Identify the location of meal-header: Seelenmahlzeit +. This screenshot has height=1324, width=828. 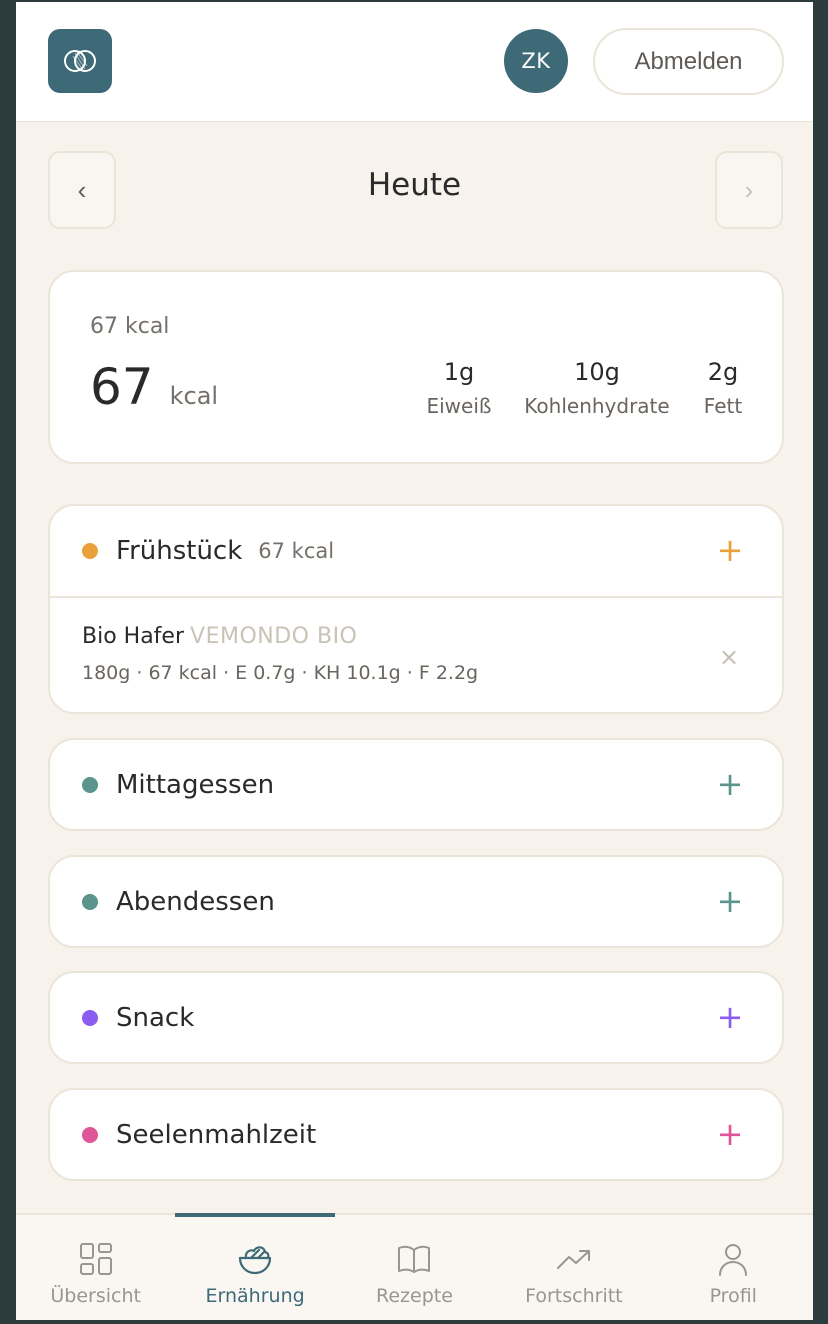
(416, 1135).